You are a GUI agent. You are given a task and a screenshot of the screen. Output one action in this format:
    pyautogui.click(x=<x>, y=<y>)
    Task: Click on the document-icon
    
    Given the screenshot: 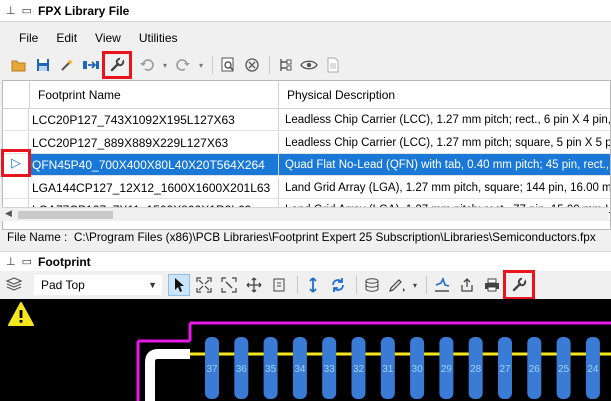 What is the action you would take?
    pyautogui.click(x=333, y=65)
    